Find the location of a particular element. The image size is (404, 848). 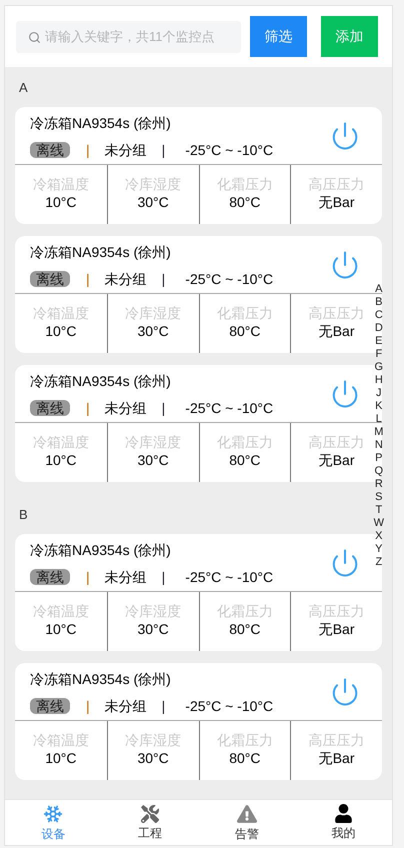

nav-tab: 告警 is located at coordinates (247, 822).